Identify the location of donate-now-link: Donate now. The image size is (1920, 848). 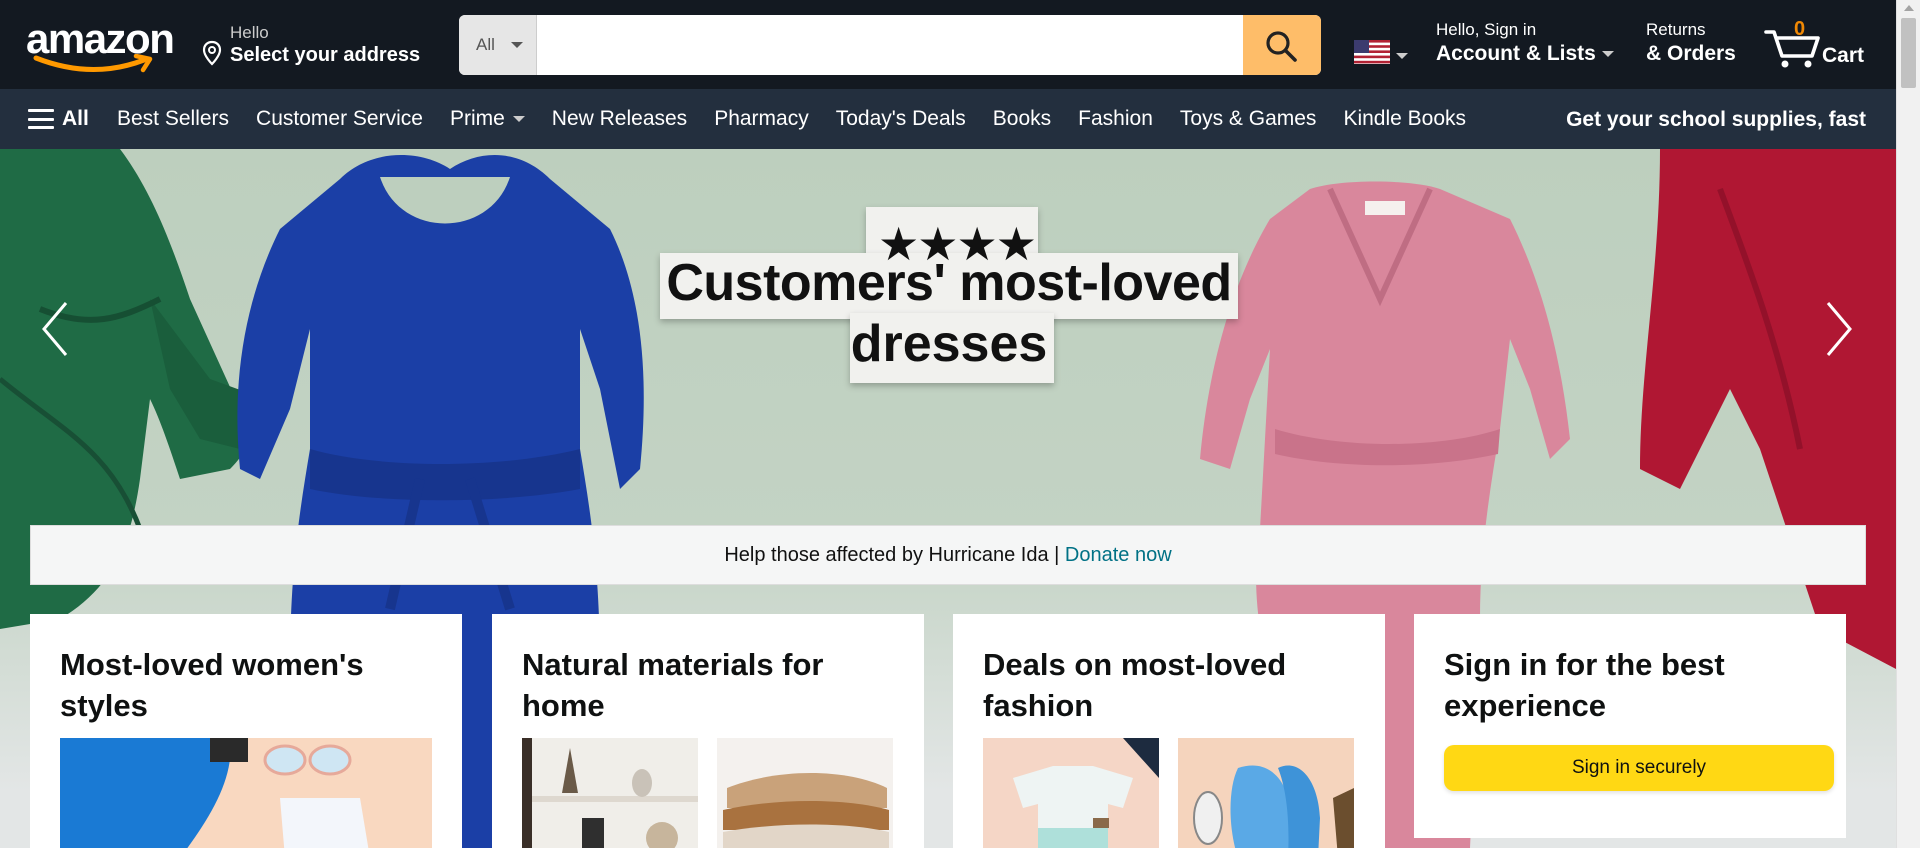
(1118, 555).